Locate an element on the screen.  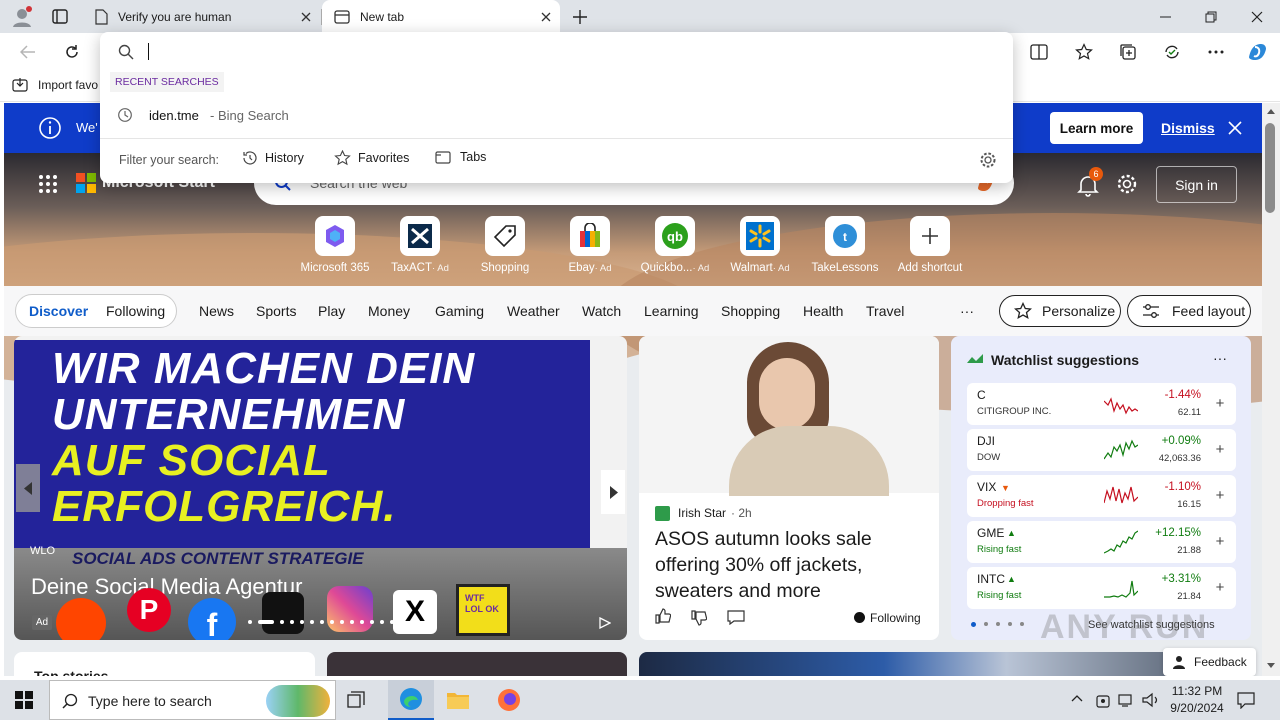
file-explorer-icon is located at coordinates (458, 700).